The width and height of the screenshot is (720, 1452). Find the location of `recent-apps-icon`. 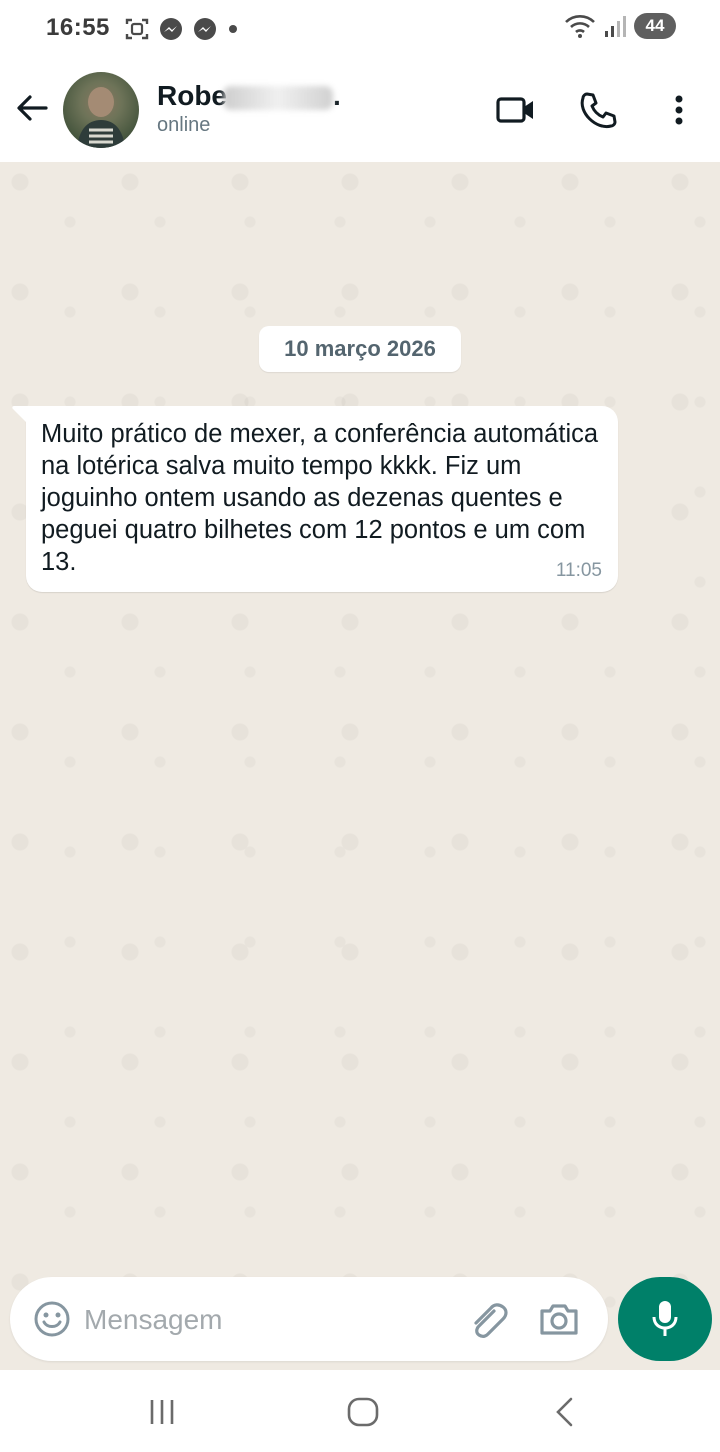

recent-apps-icon is located at coordinates (162, 1412).